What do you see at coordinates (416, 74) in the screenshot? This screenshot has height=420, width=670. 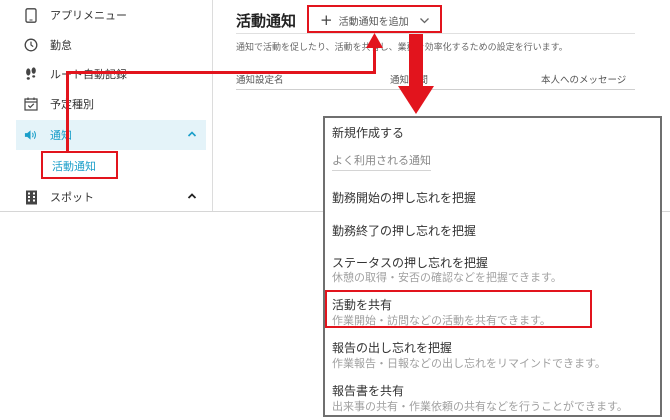 I see `arrow-down-icon` at bounding box center [416, 74].